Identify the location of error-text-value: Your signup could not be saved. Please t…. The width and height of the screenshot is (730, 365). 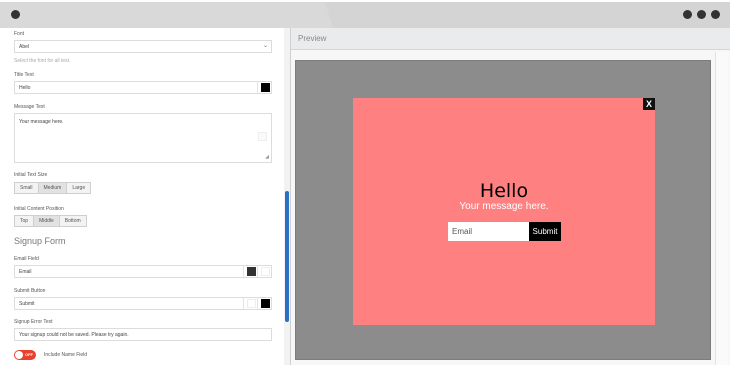
(74, 335).